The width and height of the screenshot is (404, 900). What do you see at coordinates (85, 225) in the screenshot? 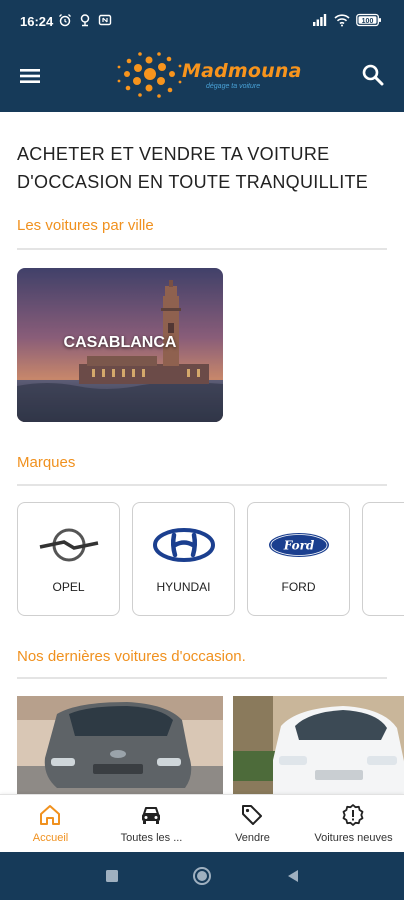
I see `cities-section-title: Les voitures par ville` at bounding box center [85, 225].